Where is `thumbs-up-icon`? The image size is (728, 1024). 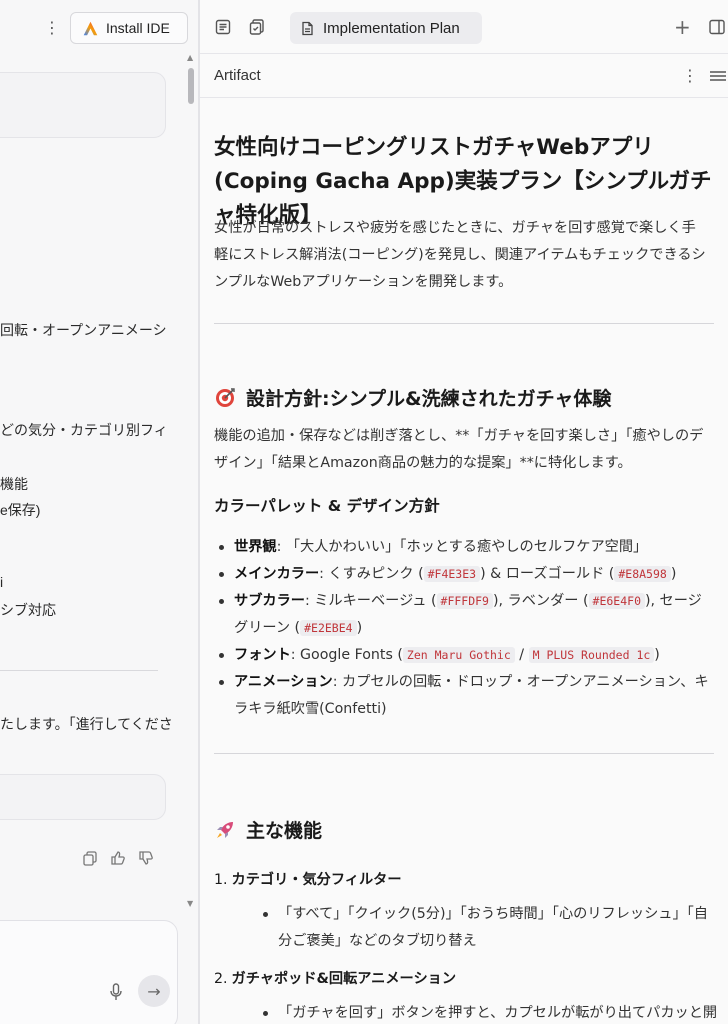
thumbs-up-icon is located at coordinates (118, 858).